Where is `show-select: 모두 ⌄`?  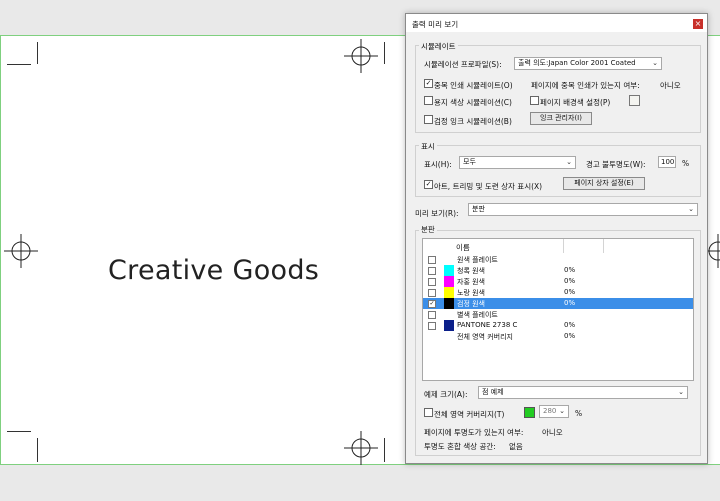 show-select: 모두 ⌄ is located at coordinates (517, 162).